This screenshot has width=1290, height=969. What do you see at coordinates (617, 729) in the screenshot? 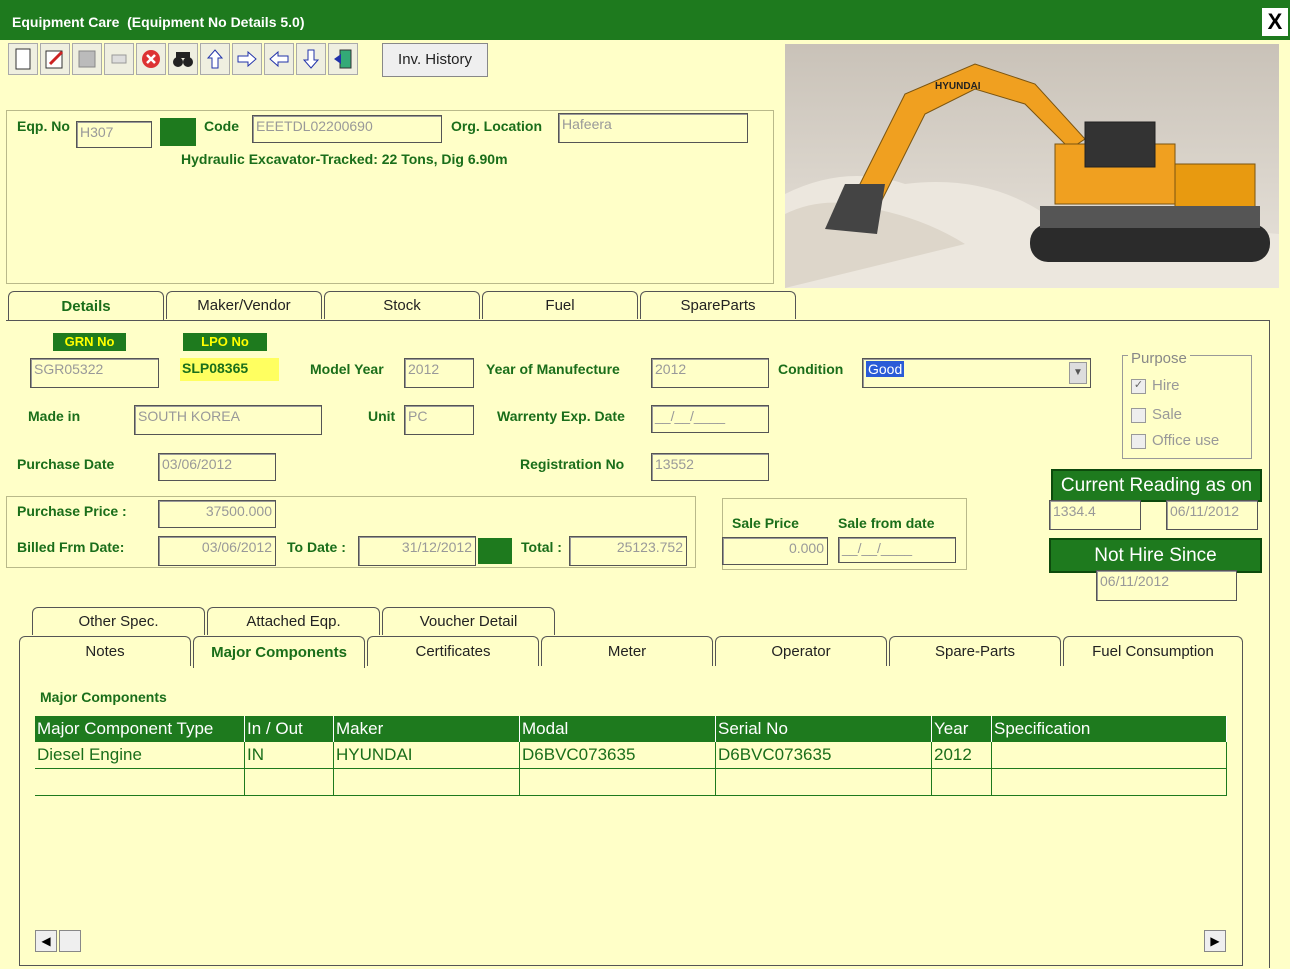
I see `col-modal: Modal` at bounding box center [617, 729].